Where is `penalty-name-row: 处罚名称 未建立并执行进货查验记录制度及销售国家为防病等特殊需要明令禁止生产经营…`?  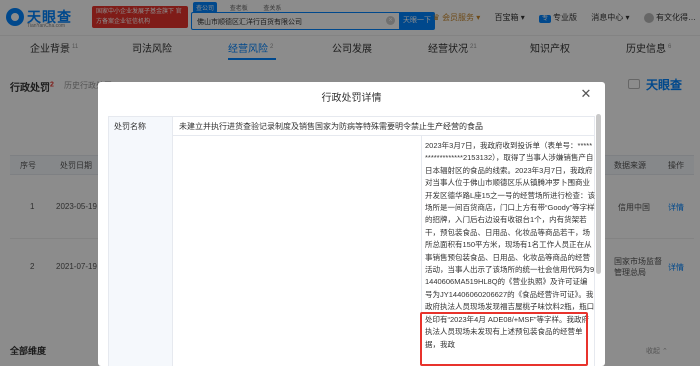 penalty-name-row: 处罚名称 未建立并执行进货查验记录制度及销售国家为防病等特殊需要明令禁止生产经营… is located at coordinates (351, 126).